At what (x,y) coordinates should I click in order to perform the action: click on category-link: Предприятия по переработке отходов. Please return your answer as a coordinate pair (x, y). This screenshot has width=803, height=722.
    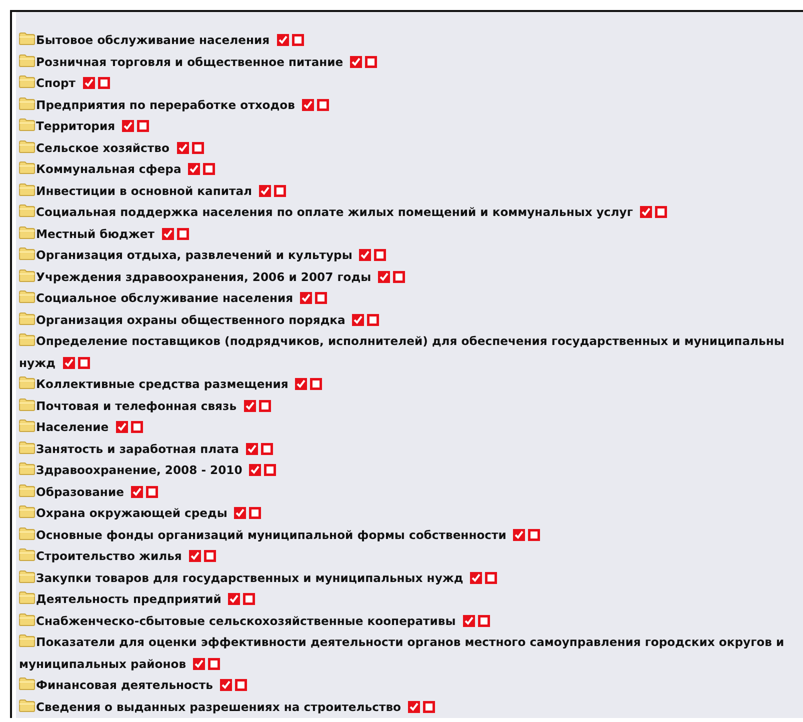
    Looking at the image, I should click on (165, 105).